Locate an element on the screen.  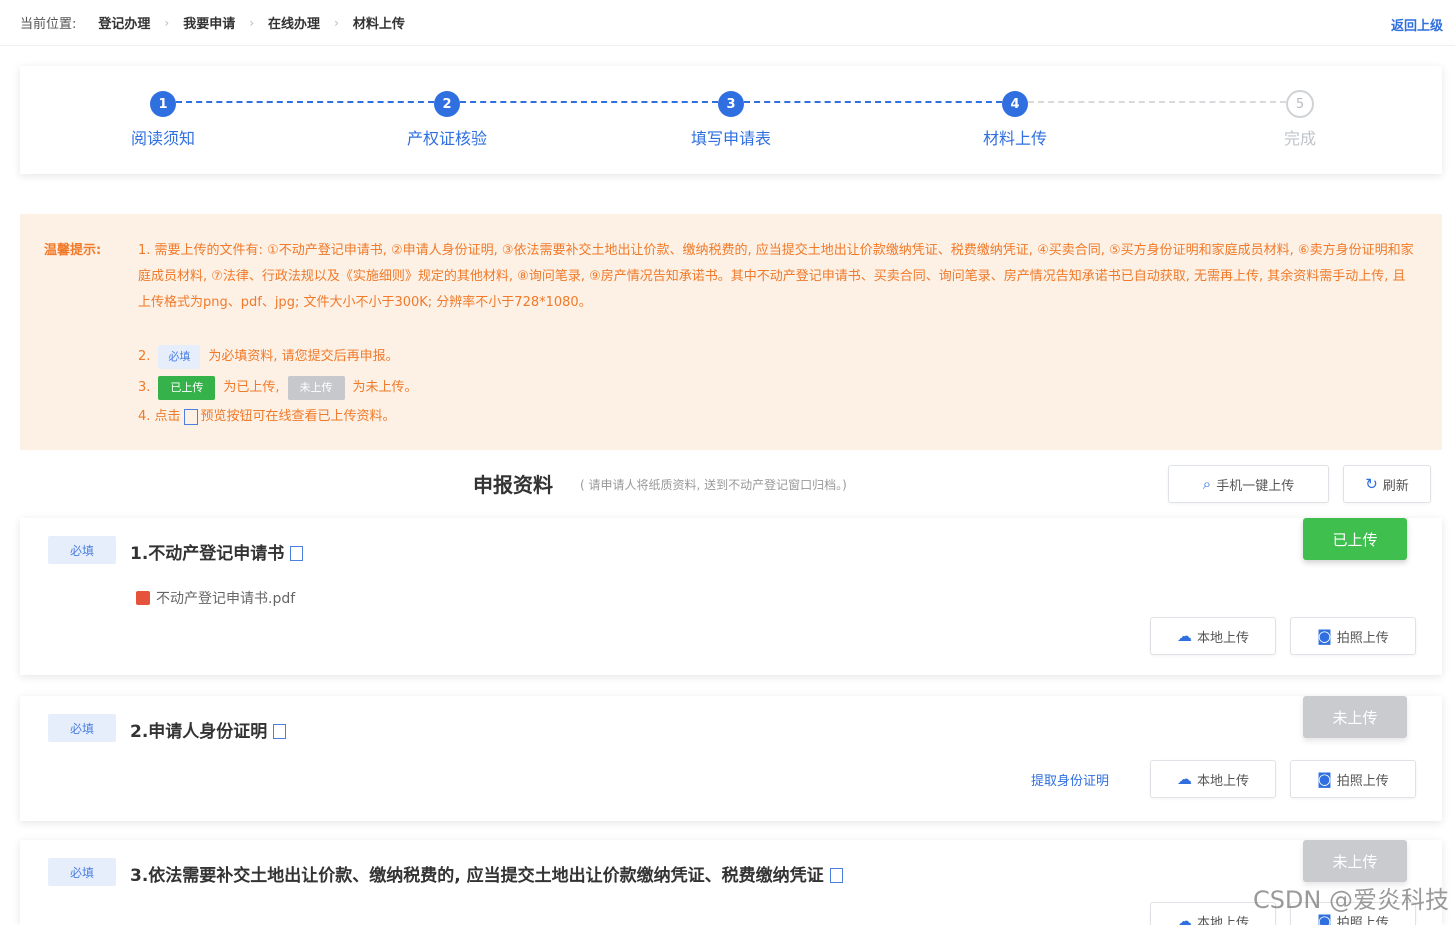
tip-2-prefix: 2. is located at coordinates (144, 356).